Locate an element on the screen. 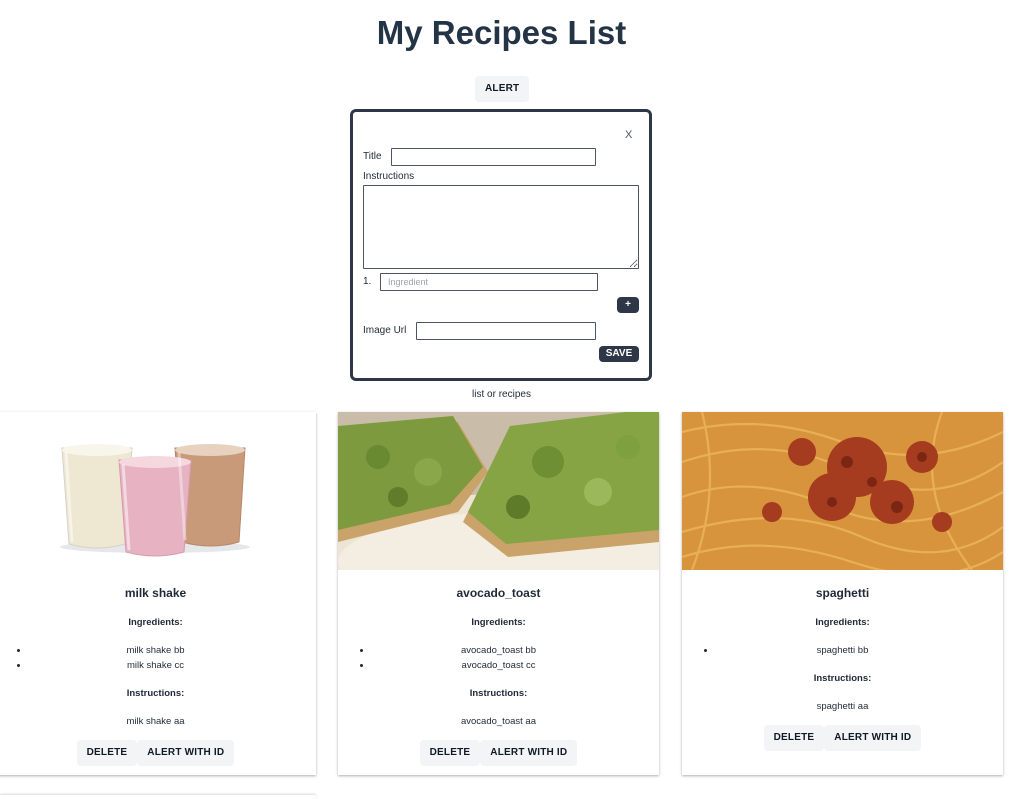  recipe-title: avocado_toast is located at coordinates (498, 593).